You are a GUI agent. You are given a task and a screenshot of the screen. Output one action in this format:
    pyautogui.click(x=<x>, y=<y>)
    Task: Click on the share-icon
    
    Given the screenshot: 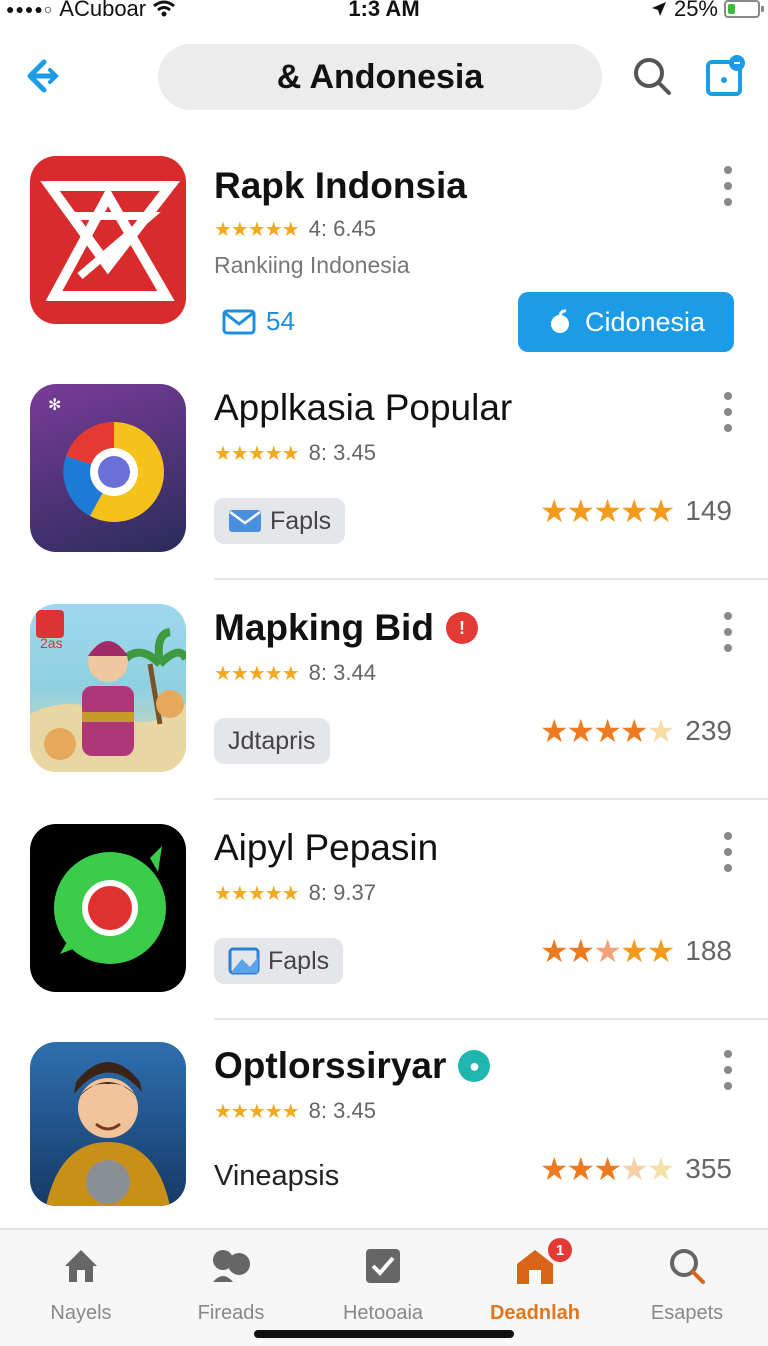 What is the action you would take?
    pyautogui.click(x=726, y=76)
    